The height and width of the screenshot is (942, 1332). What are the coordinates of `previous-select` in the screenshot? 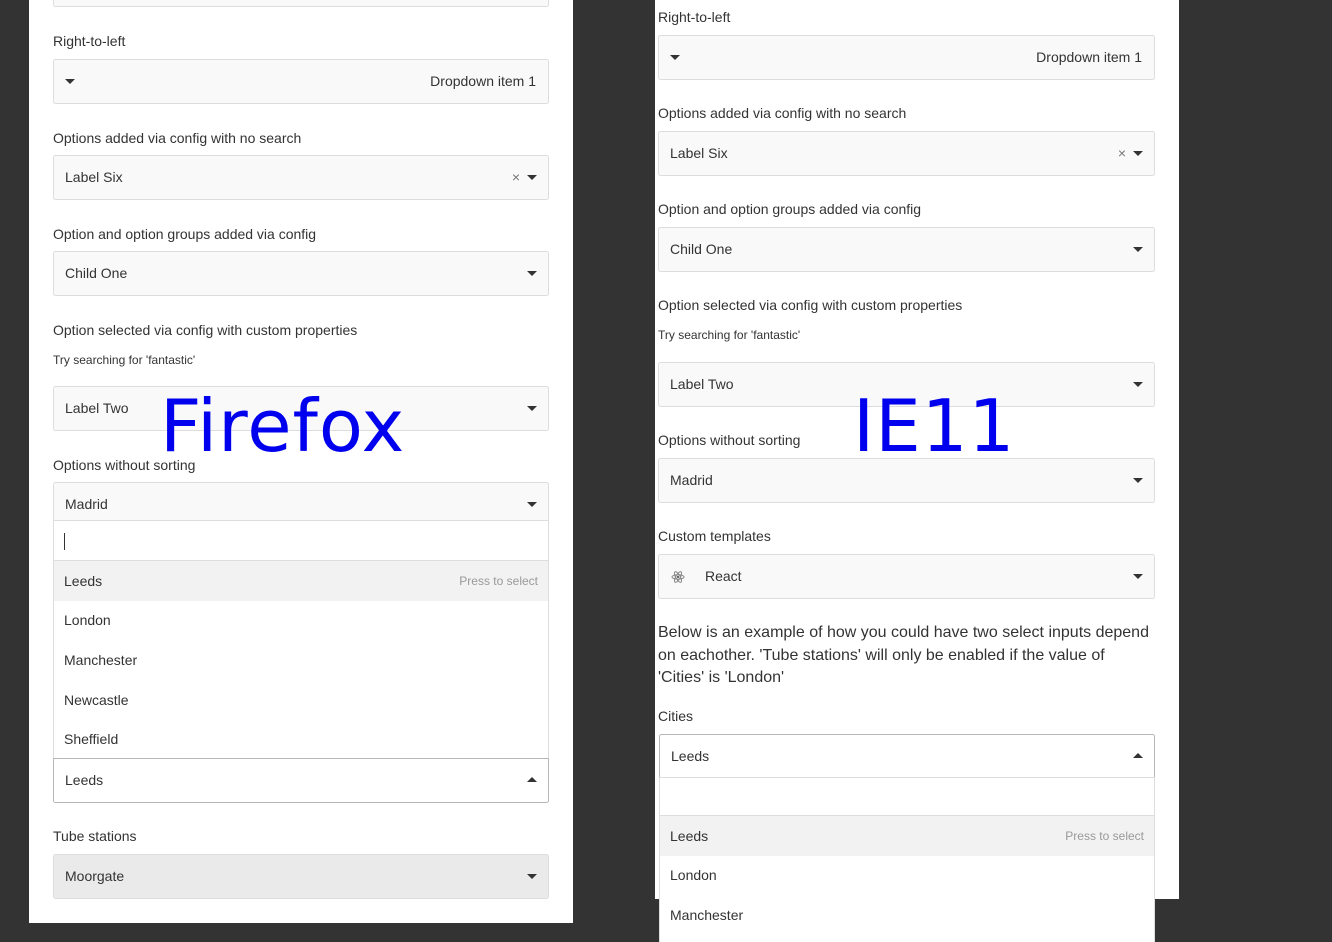 It's located at (301, 3).